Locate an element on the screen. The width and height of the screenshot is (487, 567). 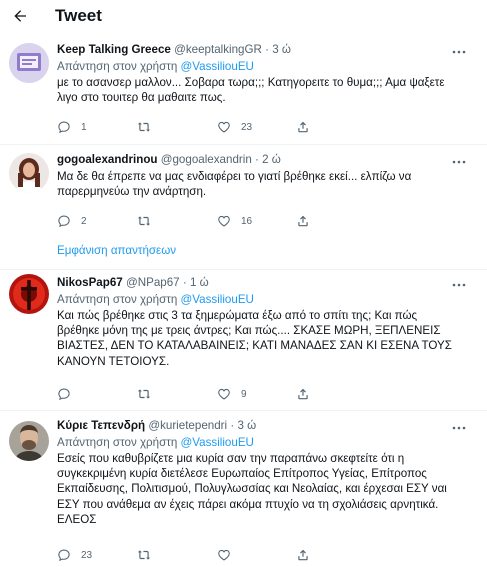
tweet-actions: 2 16 is located at coordinates (257, 221).